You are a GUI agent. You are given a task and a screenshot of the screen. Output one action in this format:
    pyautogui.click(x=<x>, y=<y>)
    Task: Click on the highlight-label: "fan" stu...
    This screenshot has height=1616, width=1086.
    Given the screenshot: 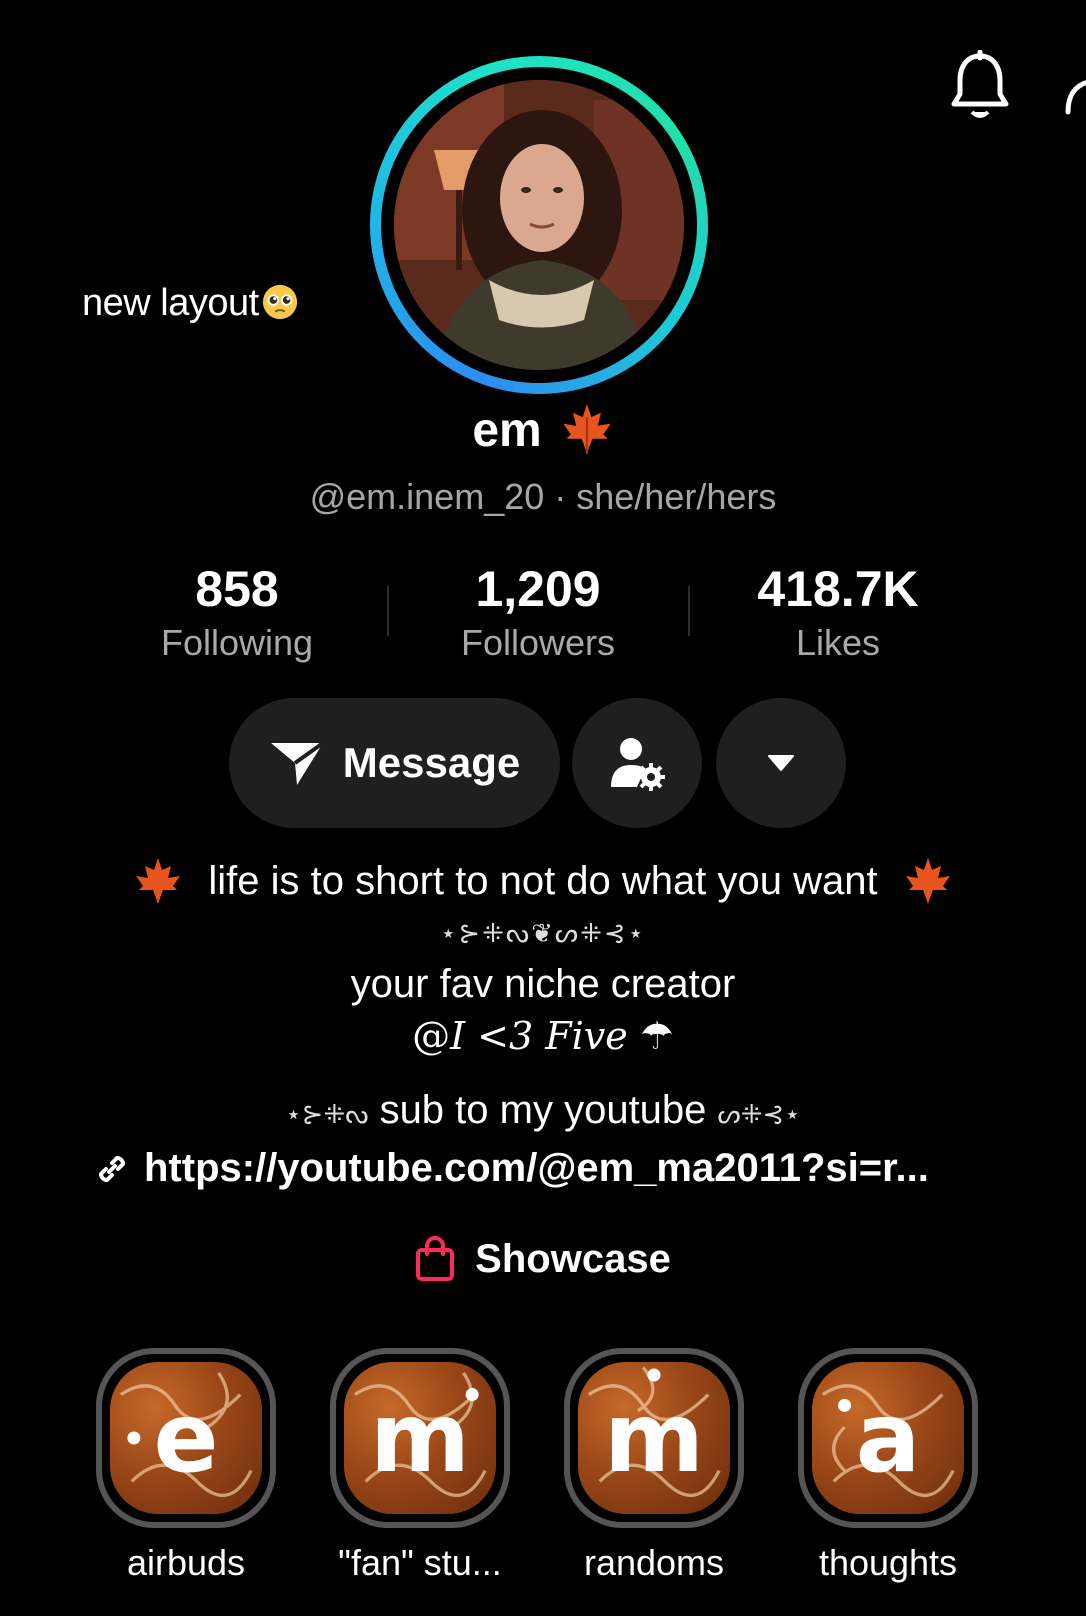 What is the action you would take?
    pyautogui.click(x=420, y=1562)
    